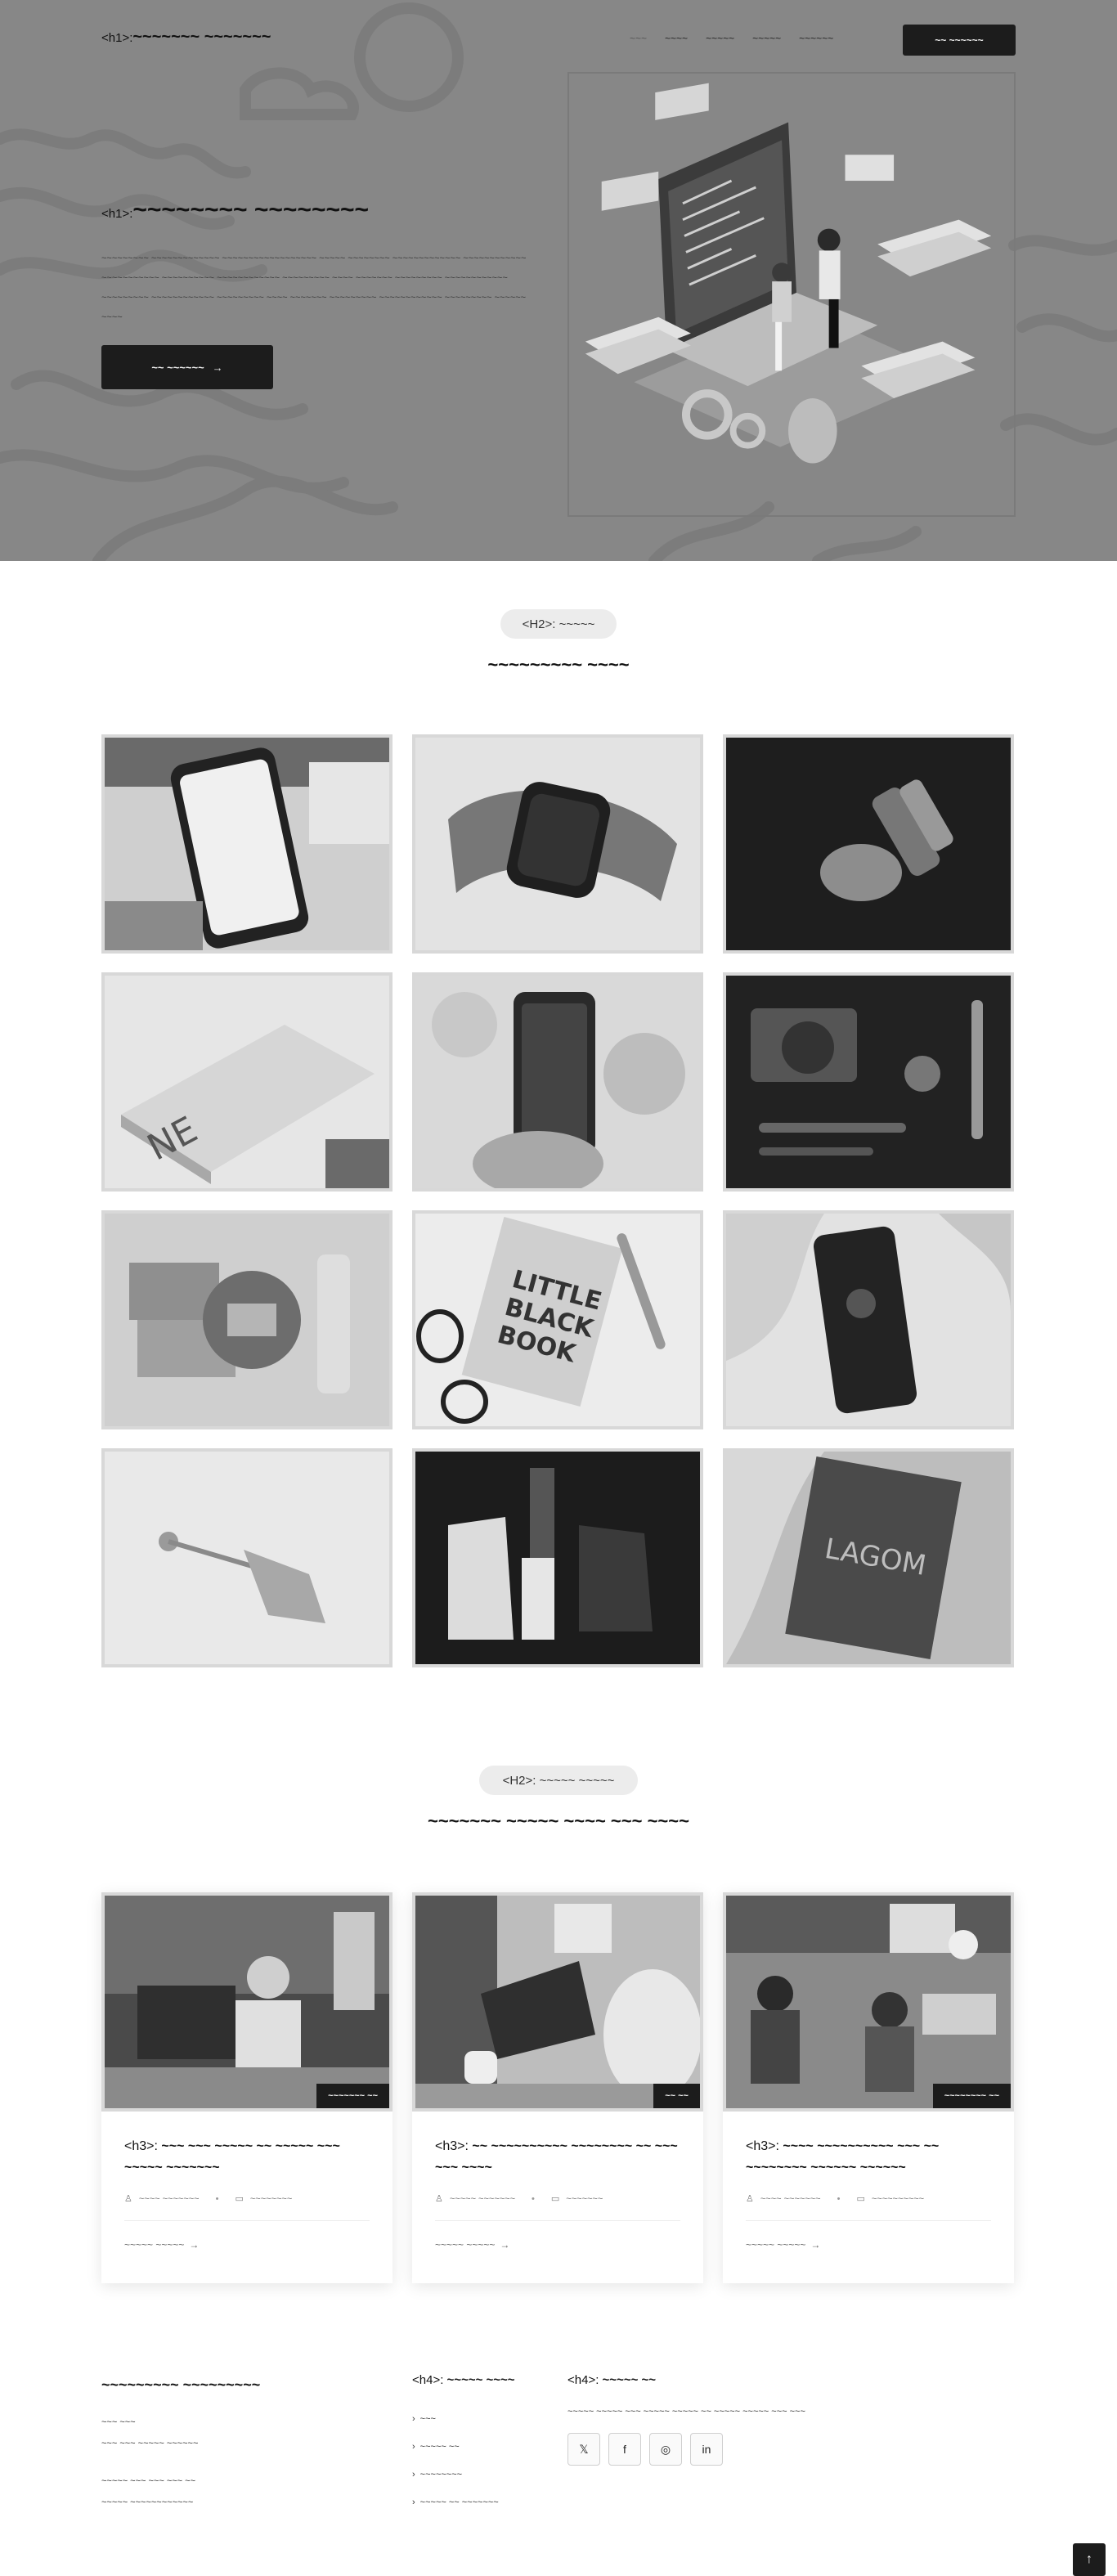 The height and width of the screenshot is (2576, 1117). I want to click on portfolio-item-phone-hand, so click(558, 1082).